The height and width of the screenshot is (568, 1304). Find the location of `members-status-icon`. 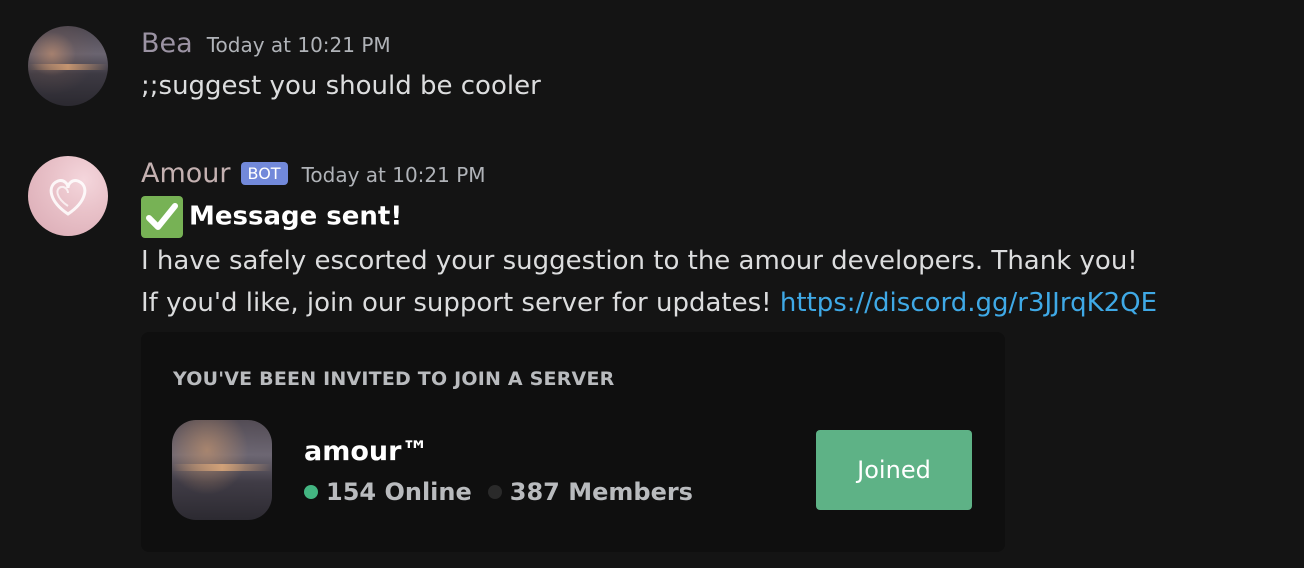

members-status-icon is located at coordinates (494, 492).